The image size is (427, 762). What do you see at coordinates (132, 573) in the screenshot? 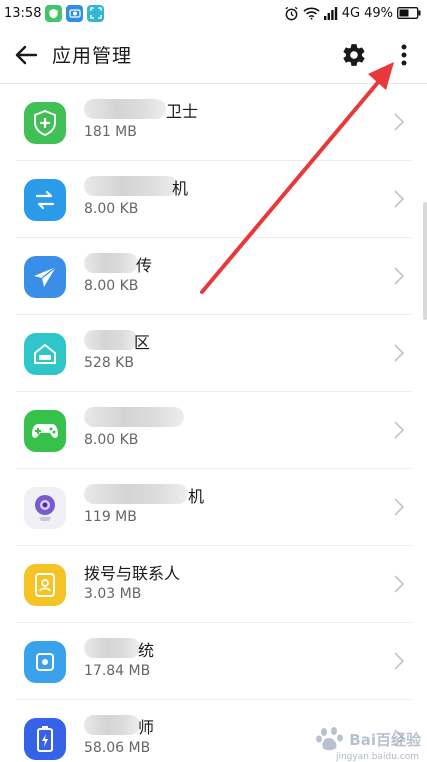
I see `app-name: 拨号与联系人` at bounding box center [132, 573].